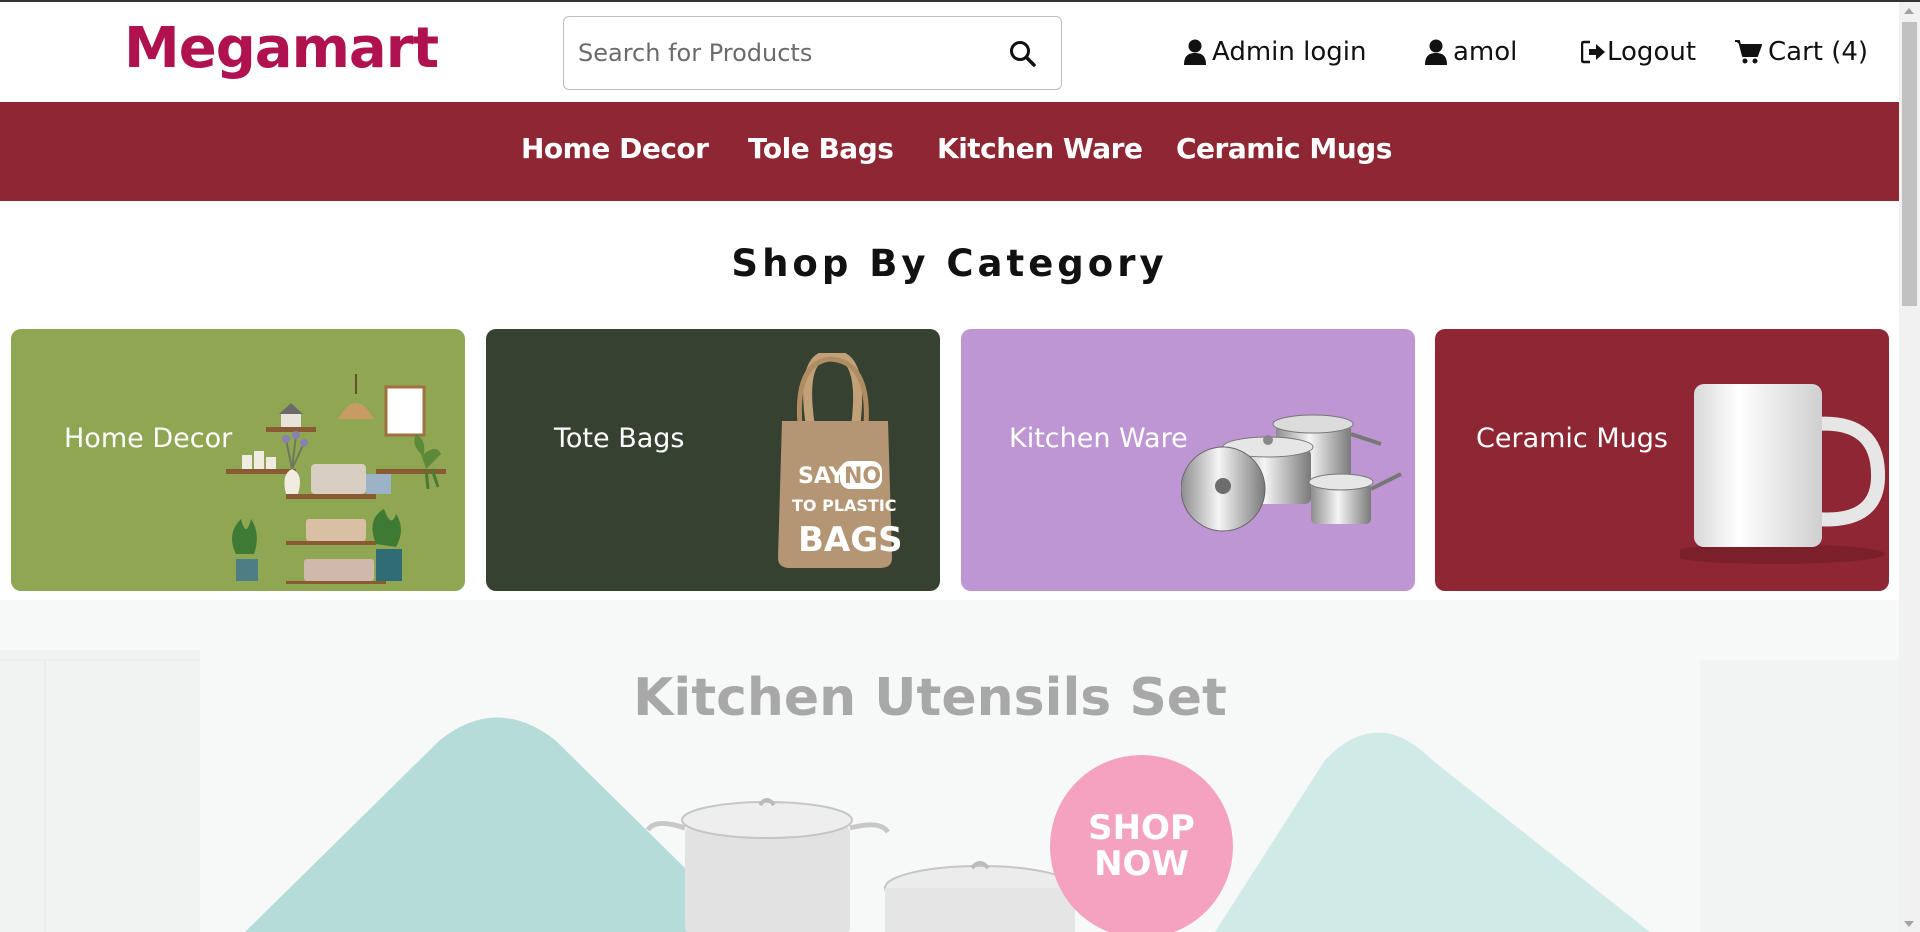 Image resolution: width=1920 pixels, height=932 pixels. What do you see at coordinates (1909, 924) in the screenshot?
I see `scroll-down-arrow-icon` at bounding box center [1909, 924].